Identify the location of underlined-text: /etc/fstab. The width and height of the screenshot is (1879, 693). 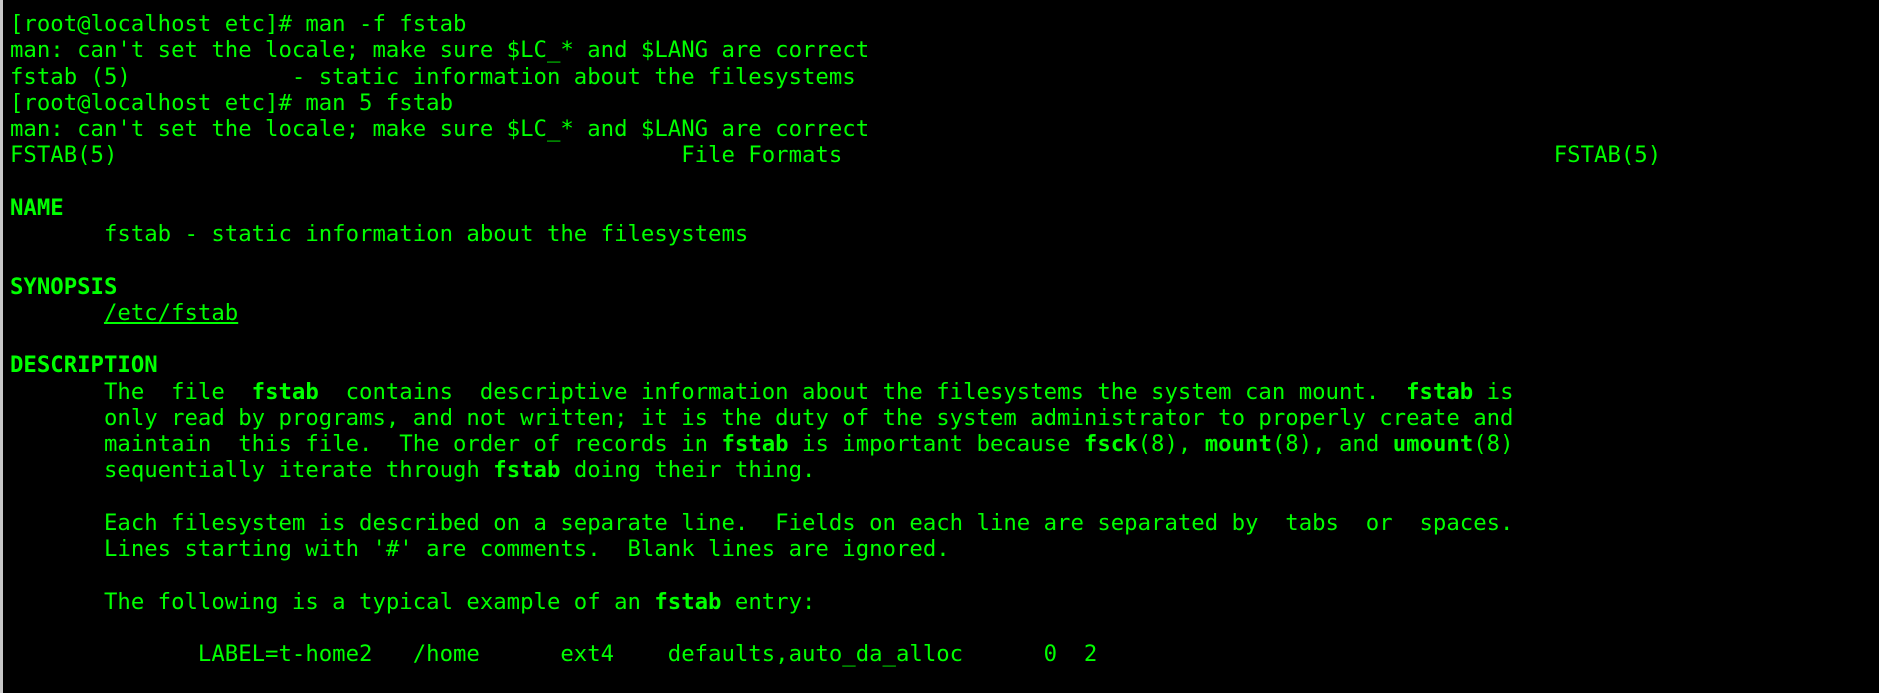
(171, 312).